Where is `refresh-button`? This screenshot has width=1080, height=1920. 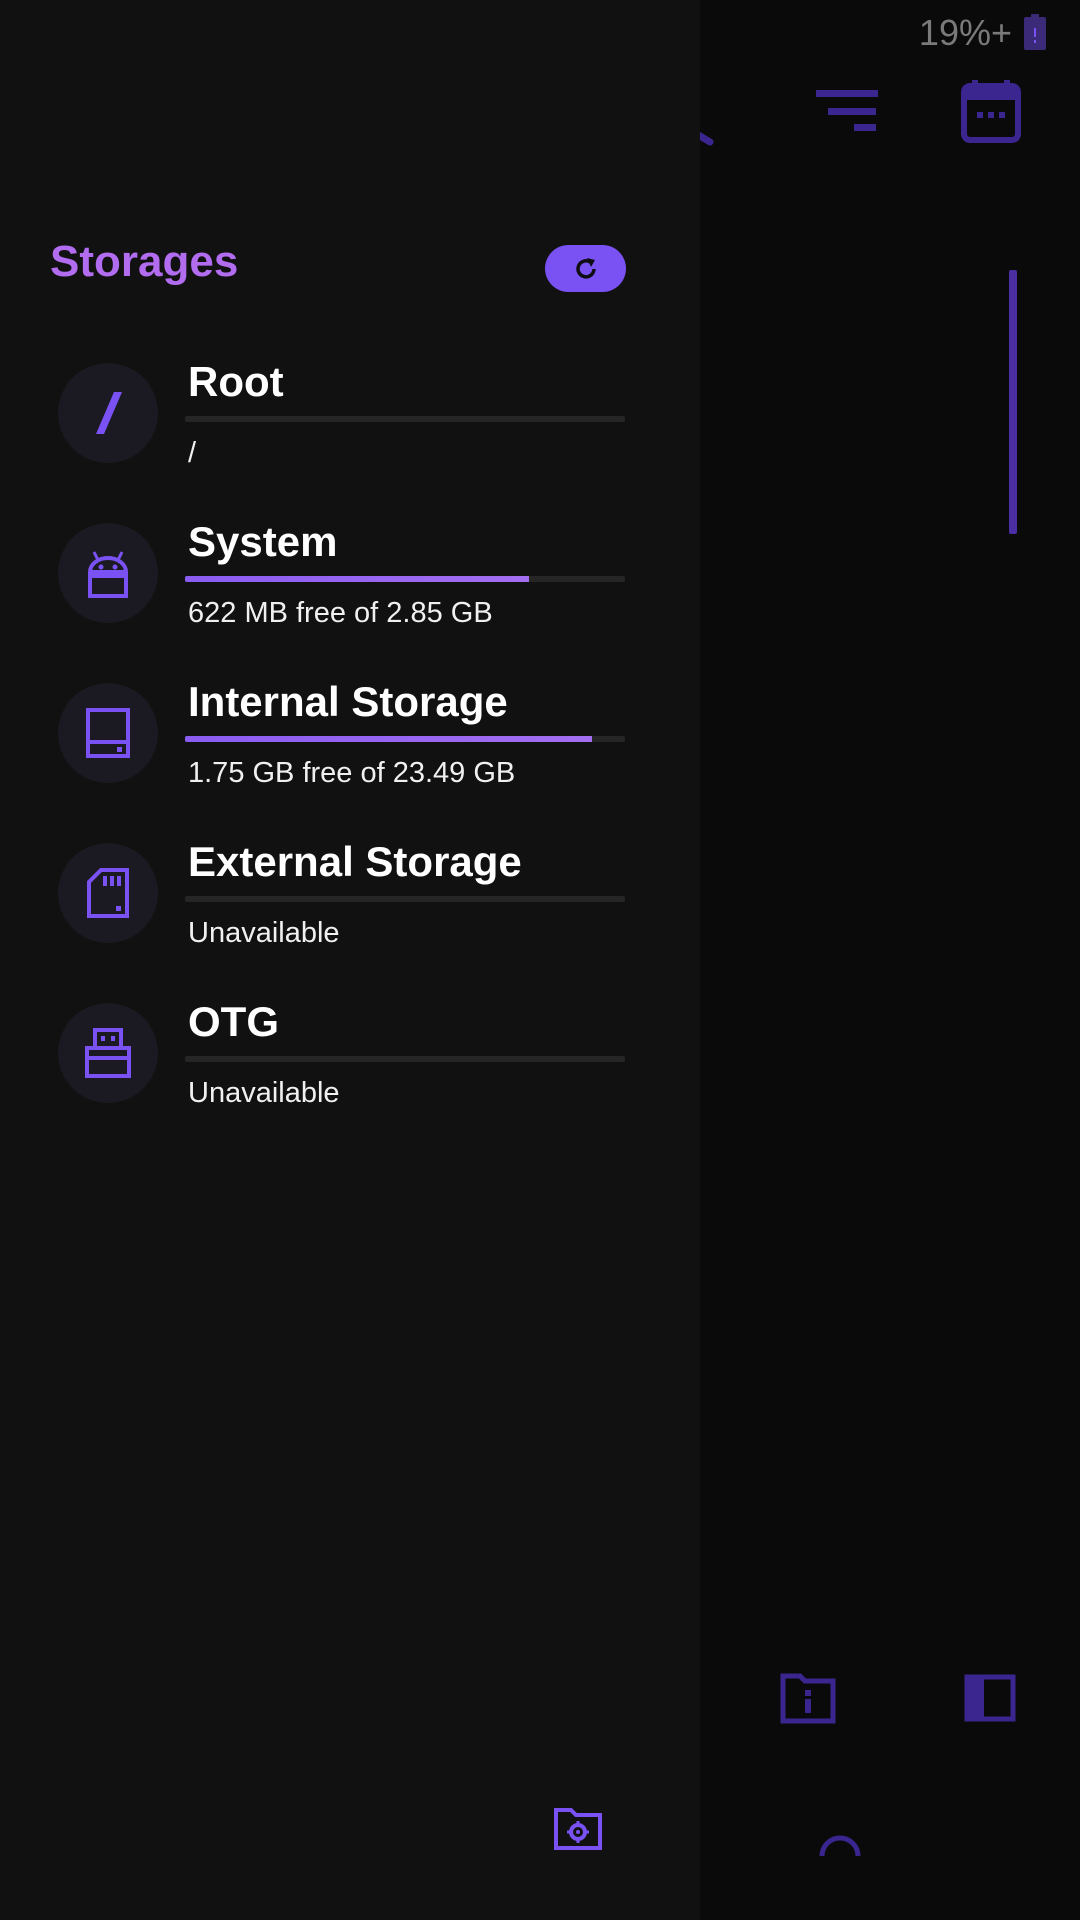
refresh-button is located at coordinates (585, 268).